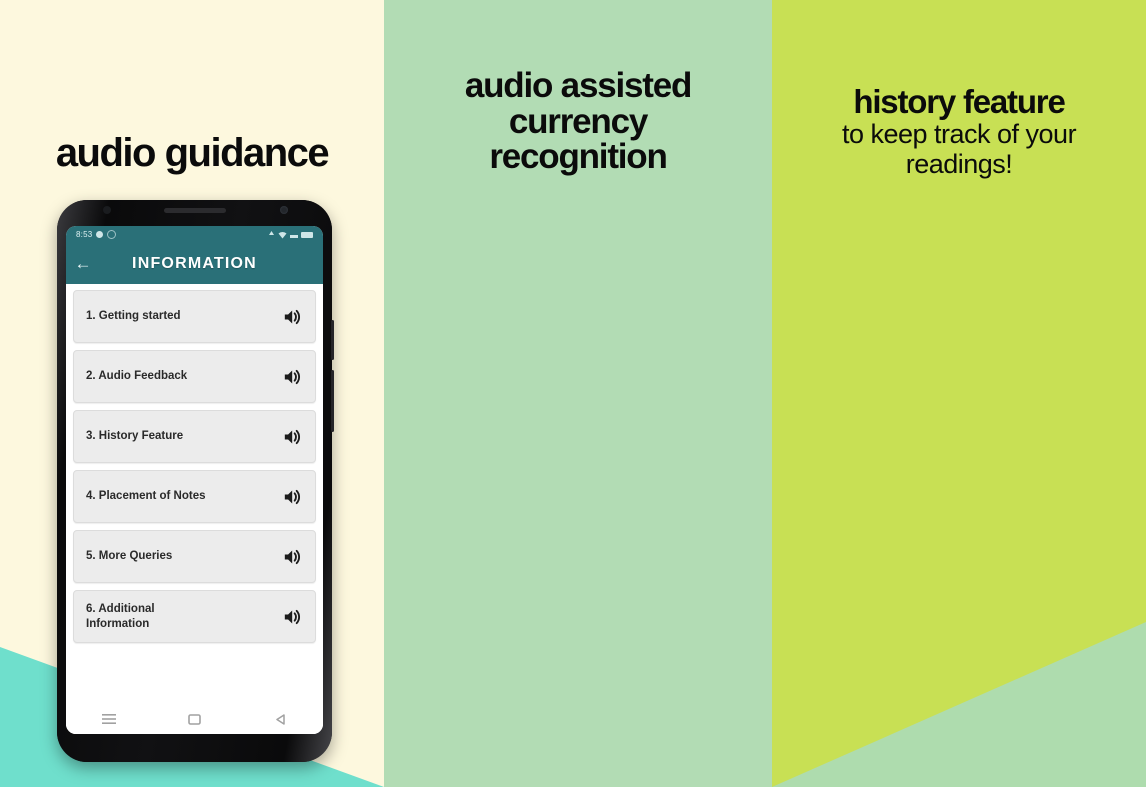  What do you see at coordinates (83, 264) in the screenshot?
I see `back-button: ←` at bounding box center [83, 264].